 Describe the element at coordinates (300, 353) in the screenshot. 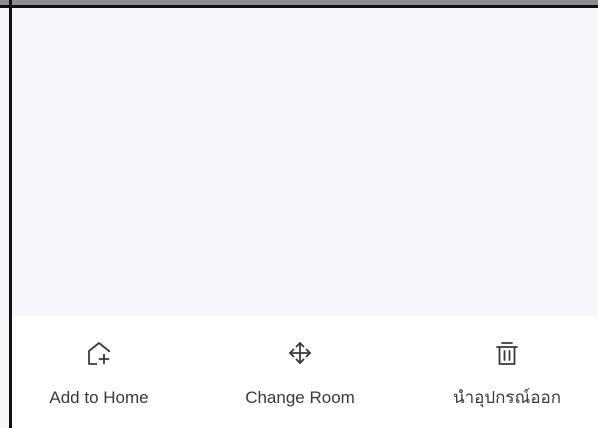

I see `move-arrows-icon` at that location.